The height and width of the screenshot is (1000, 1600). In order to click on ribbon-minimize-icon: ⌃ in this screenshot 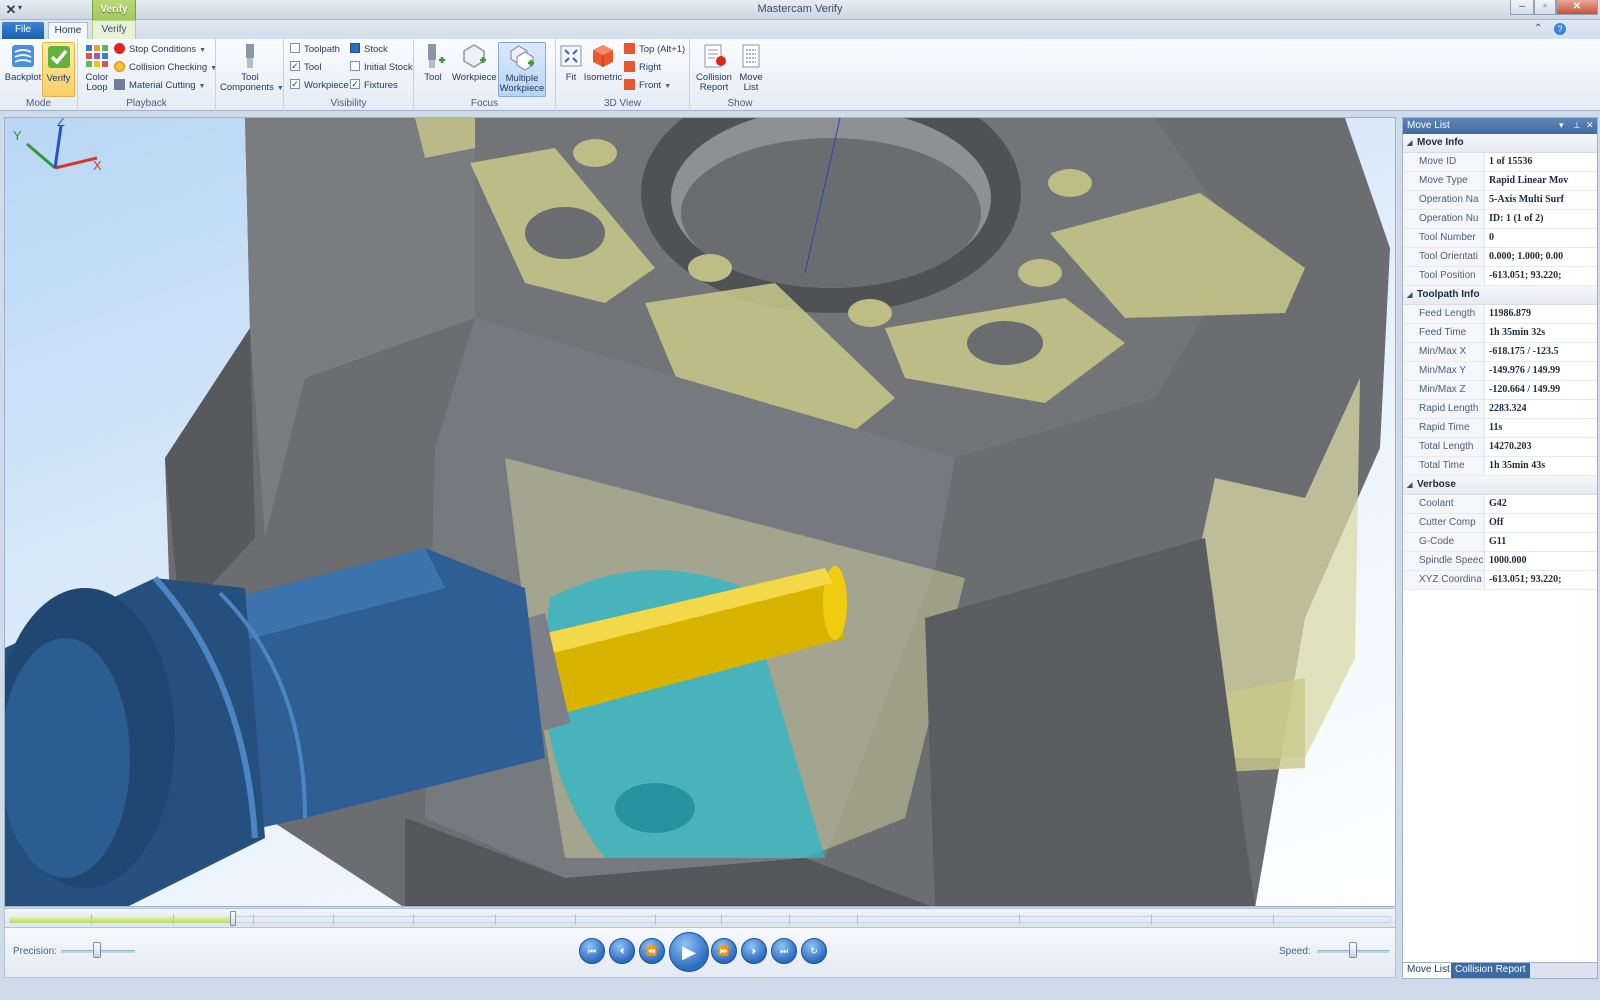, I will do `click(1538, 28)`.